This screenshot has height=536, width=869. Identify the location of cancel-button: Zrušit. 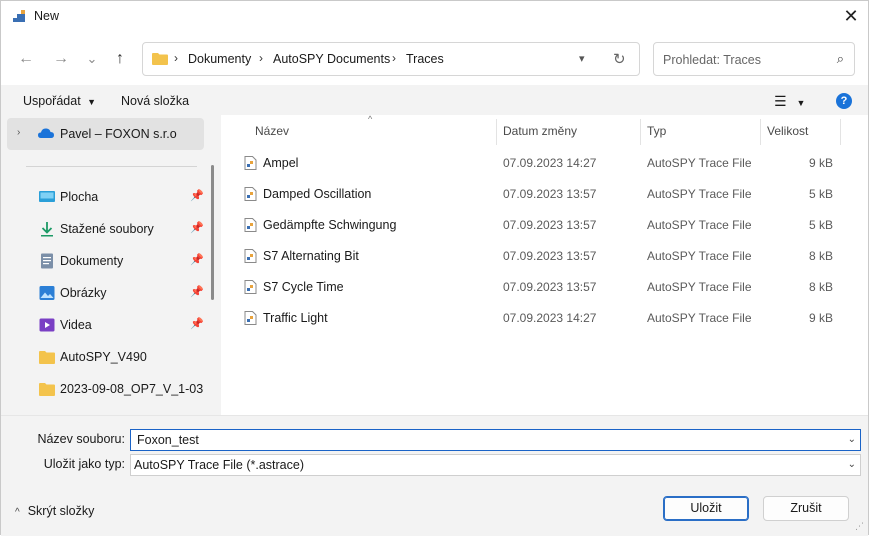
(806, 508).